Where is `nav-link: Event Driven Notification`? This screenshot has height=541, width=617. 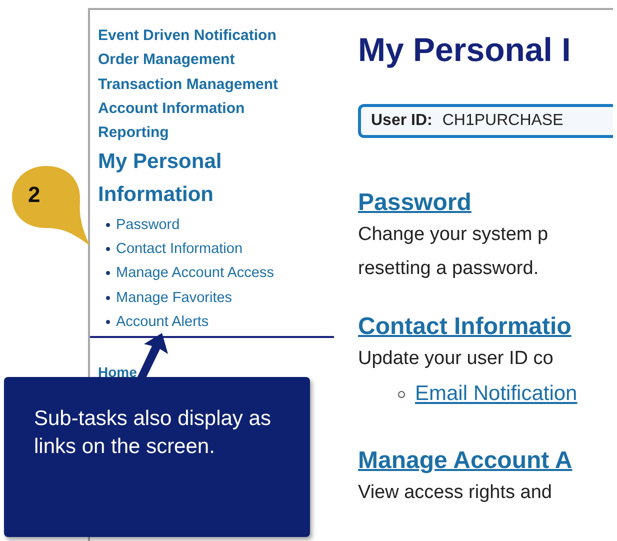
nav-link: Event Driven Notification is located at coordinates (187, 36).